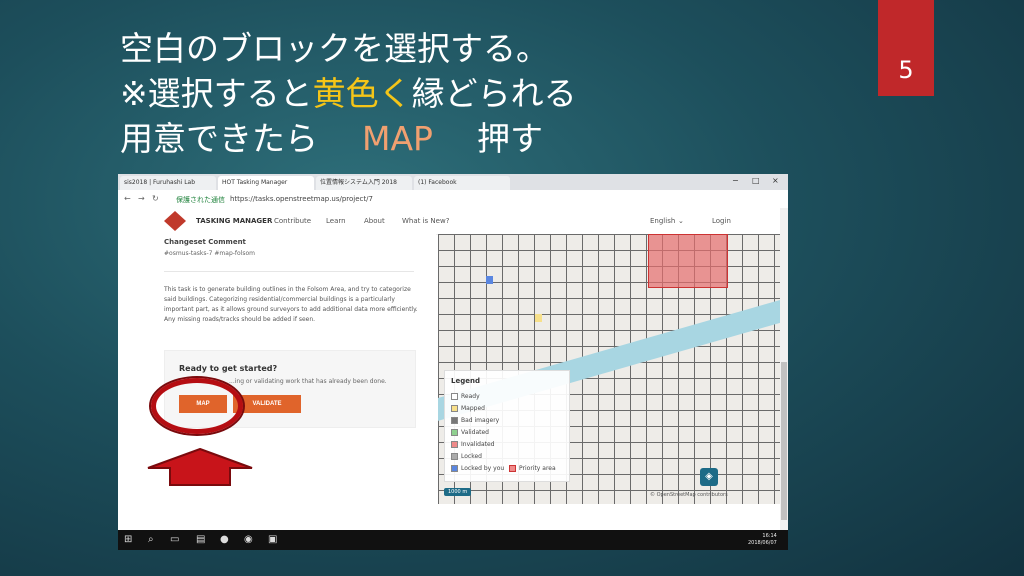 Image resolution: width=1024 pixels, height=576 pixels. What do you see at coordinates (662, 221) in the screenshot?
I see `language-selector: English` at bounding box center [662, 221].